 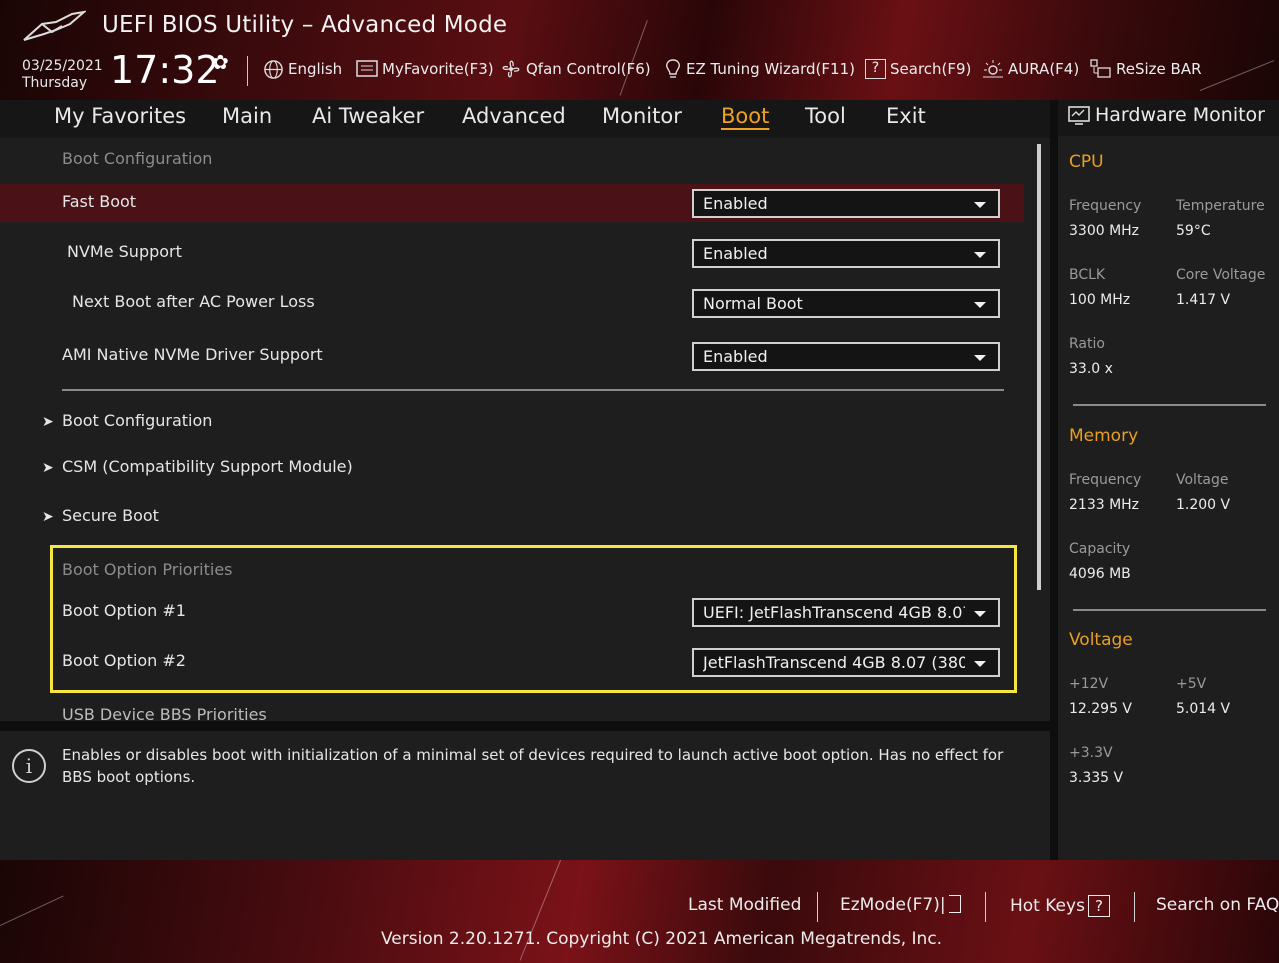 I want to click on core-voltage-label: Core Voltage, so click(x=1221, y=275).